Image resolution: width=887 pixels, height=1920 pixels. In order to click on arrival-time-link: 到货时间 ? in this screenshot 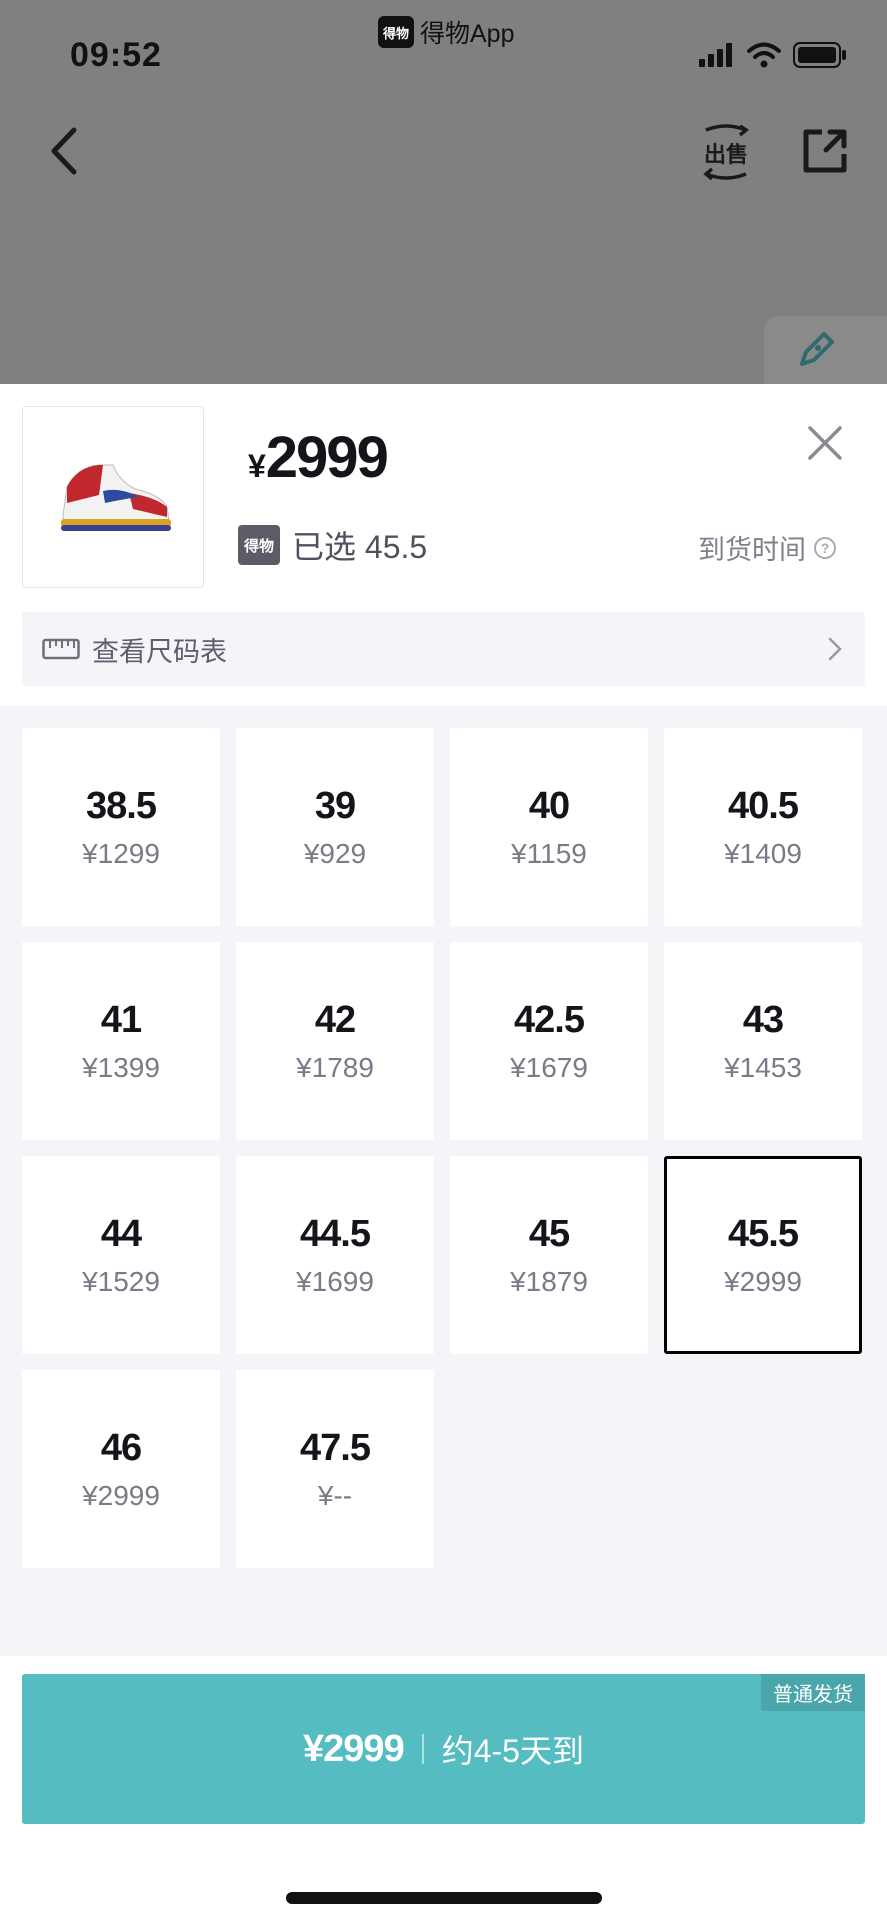, I will do `click(767, 547)`.